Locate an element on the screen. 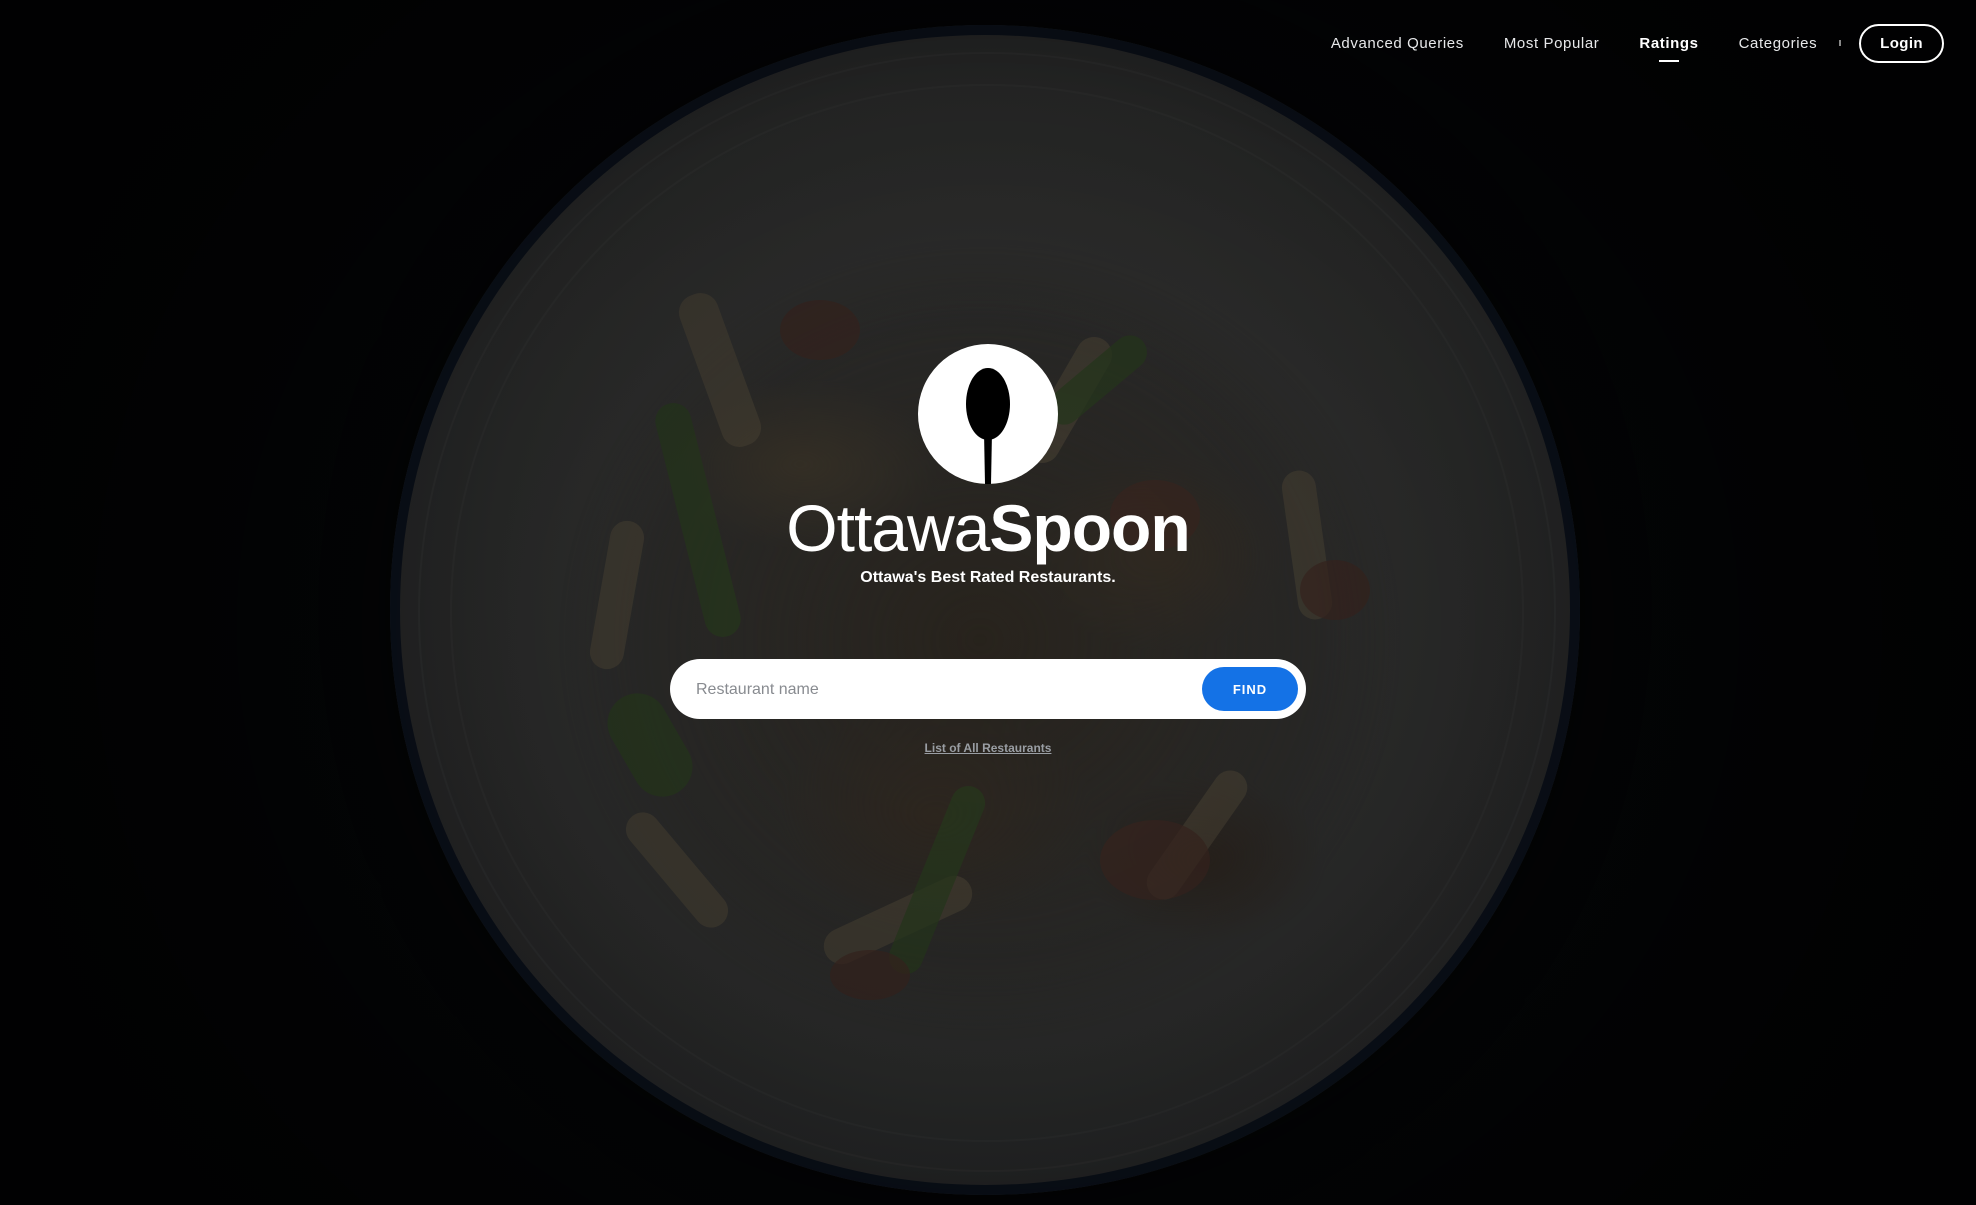 The width and height of the screenshot is (1976, 1205). nav-divider is located at coordinates (1840, 43).